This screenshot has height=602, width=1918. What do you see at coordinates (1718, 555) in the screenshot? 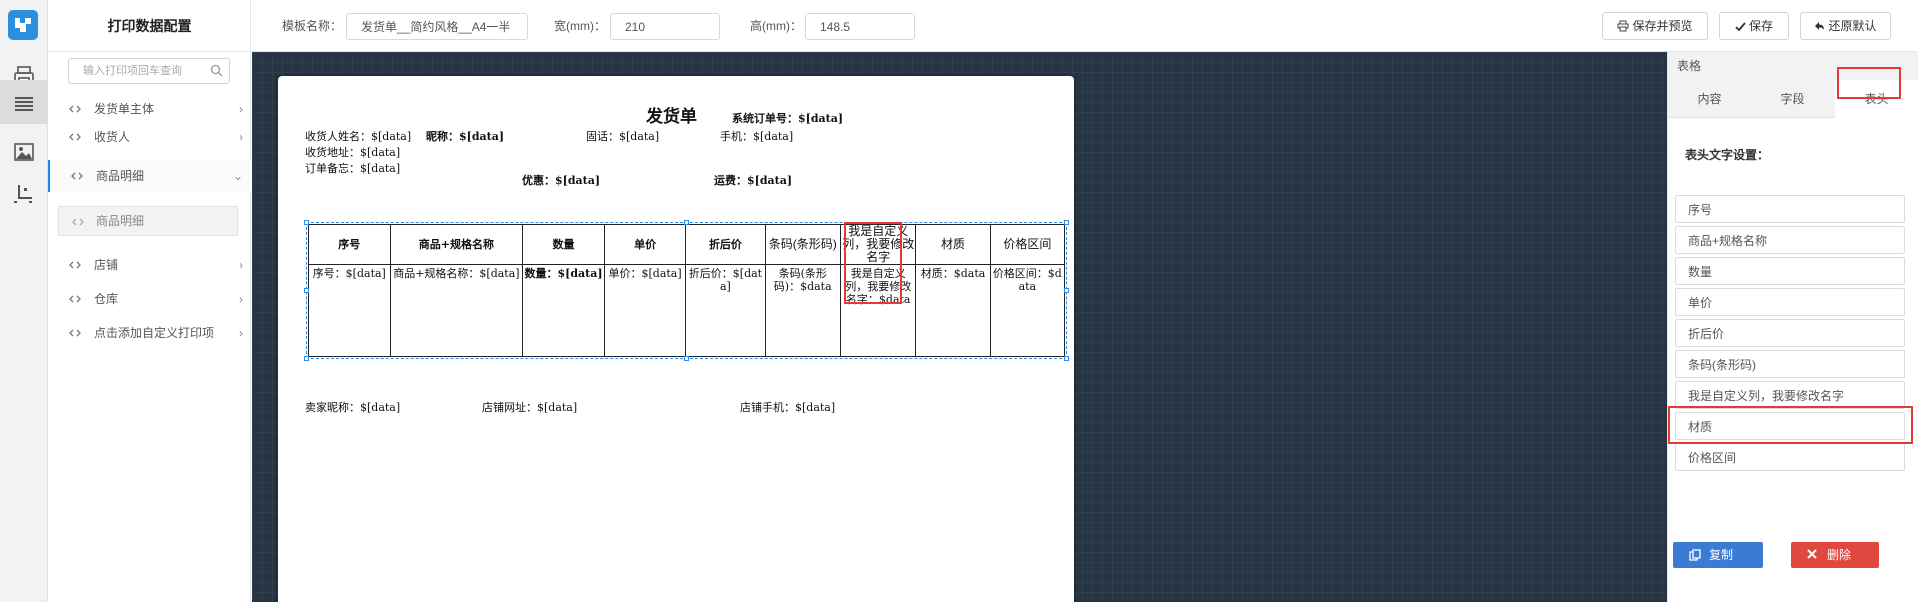
I see `copy-button: 复制` at bounding box center [1718, 555].